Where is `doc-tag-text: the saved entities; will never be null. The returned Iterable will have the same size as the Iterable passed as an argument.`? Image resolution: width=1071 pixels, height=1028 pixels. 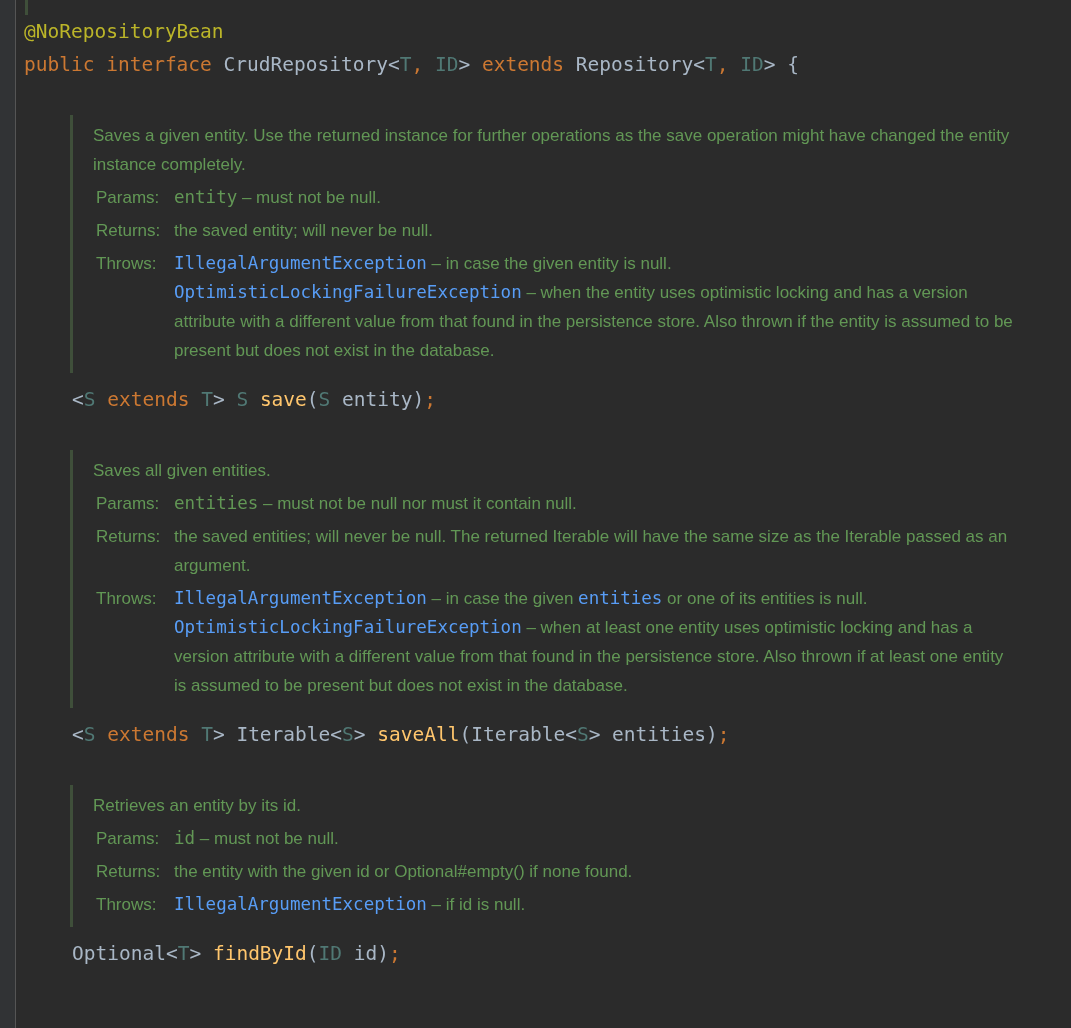 doc-tag-text: the saved entities; will never be null. The returned Iterable will have the same size as the Iterable passed as an argument. is located at coordinates (591, 551).